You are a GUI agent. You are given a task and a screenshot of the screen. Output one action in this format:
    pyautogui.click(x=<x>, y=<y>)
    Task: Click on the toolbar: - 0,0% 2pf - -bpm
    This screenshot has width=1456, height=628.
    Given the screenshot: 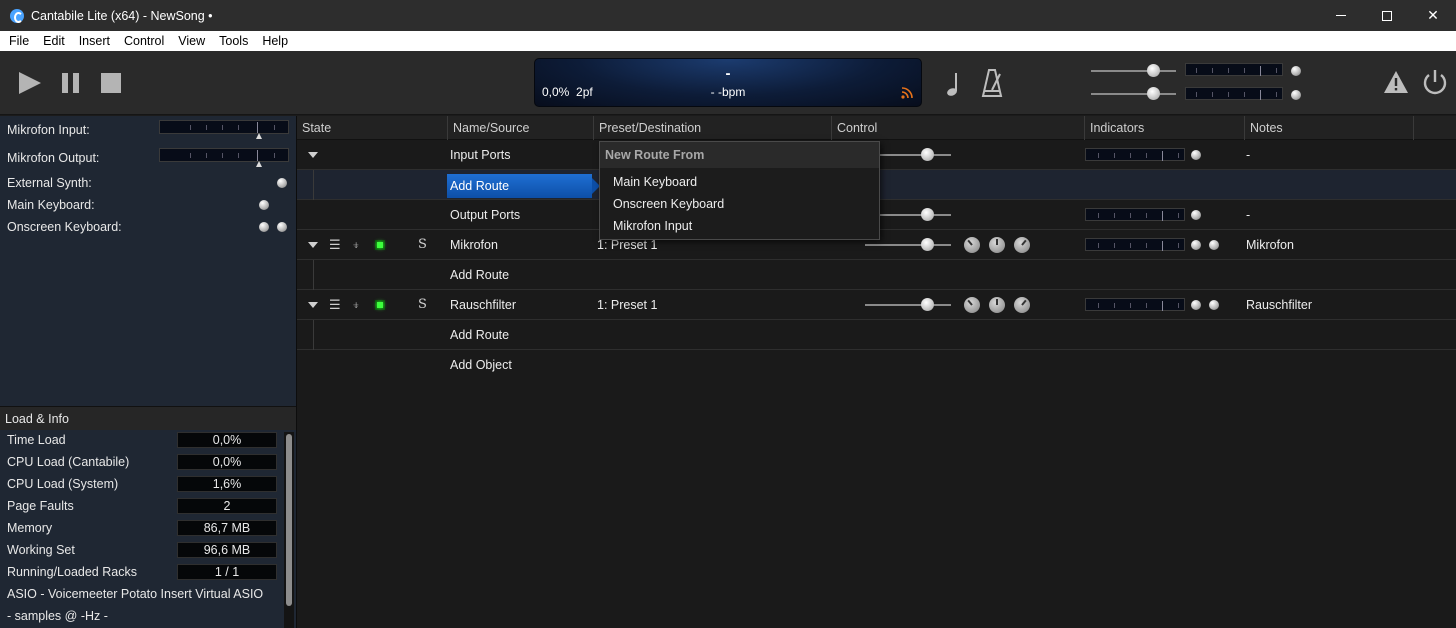 What is the action you would take?
    pyautogui.click(x=728, y=83)
    